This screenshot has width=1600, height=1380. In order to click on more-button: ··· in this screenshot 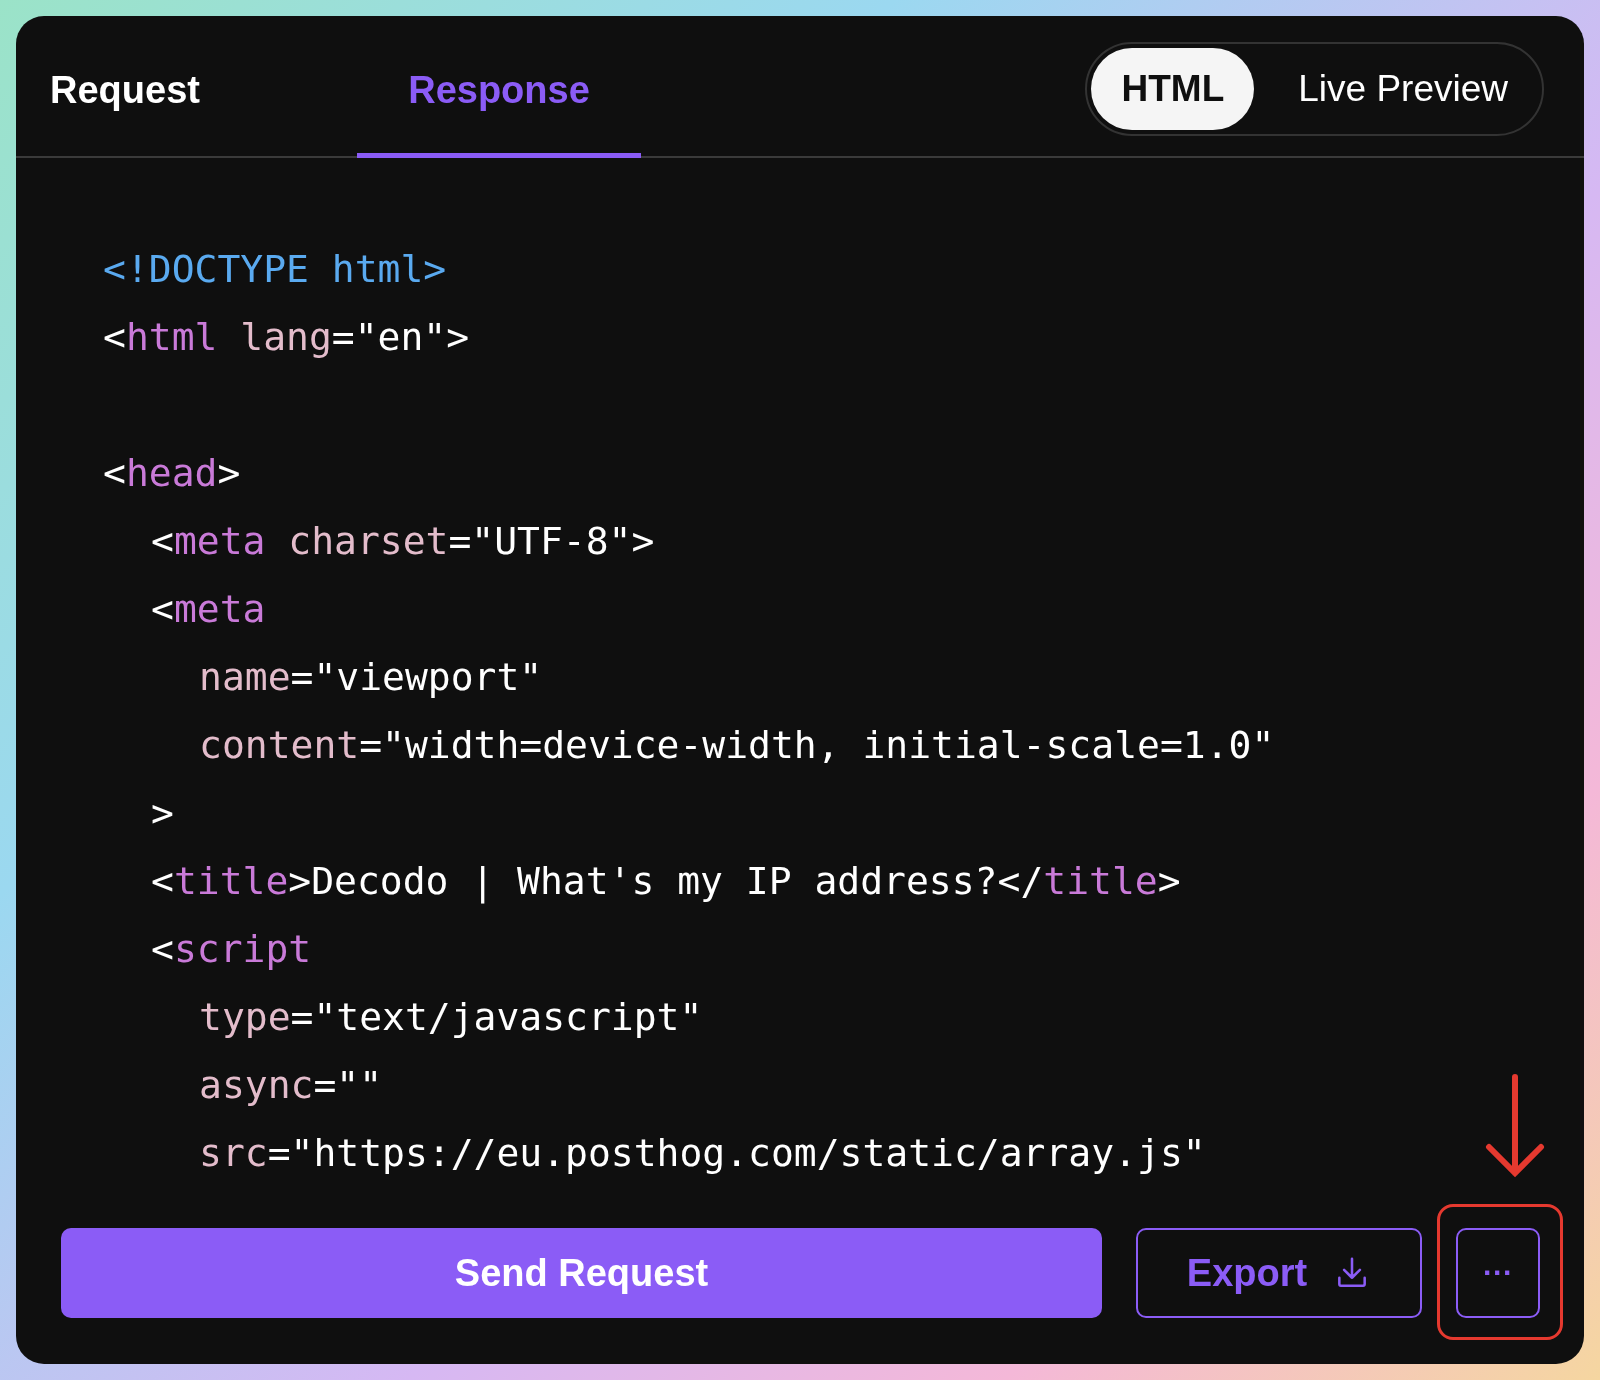, I will do `click(1498, 1273)`.